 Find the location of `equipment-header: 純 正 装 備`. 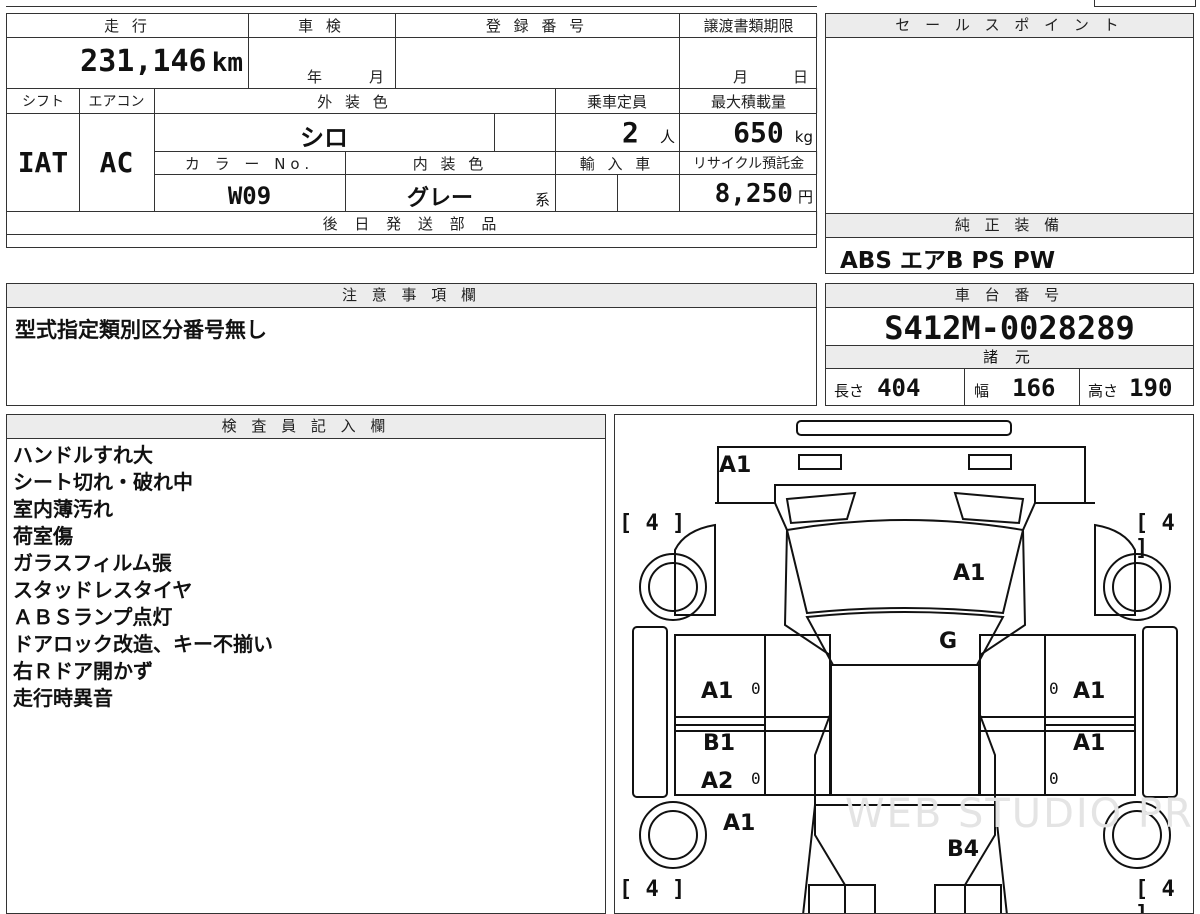

equipment-header: 純 正 装 備 is located at coordinates (1009, 226).